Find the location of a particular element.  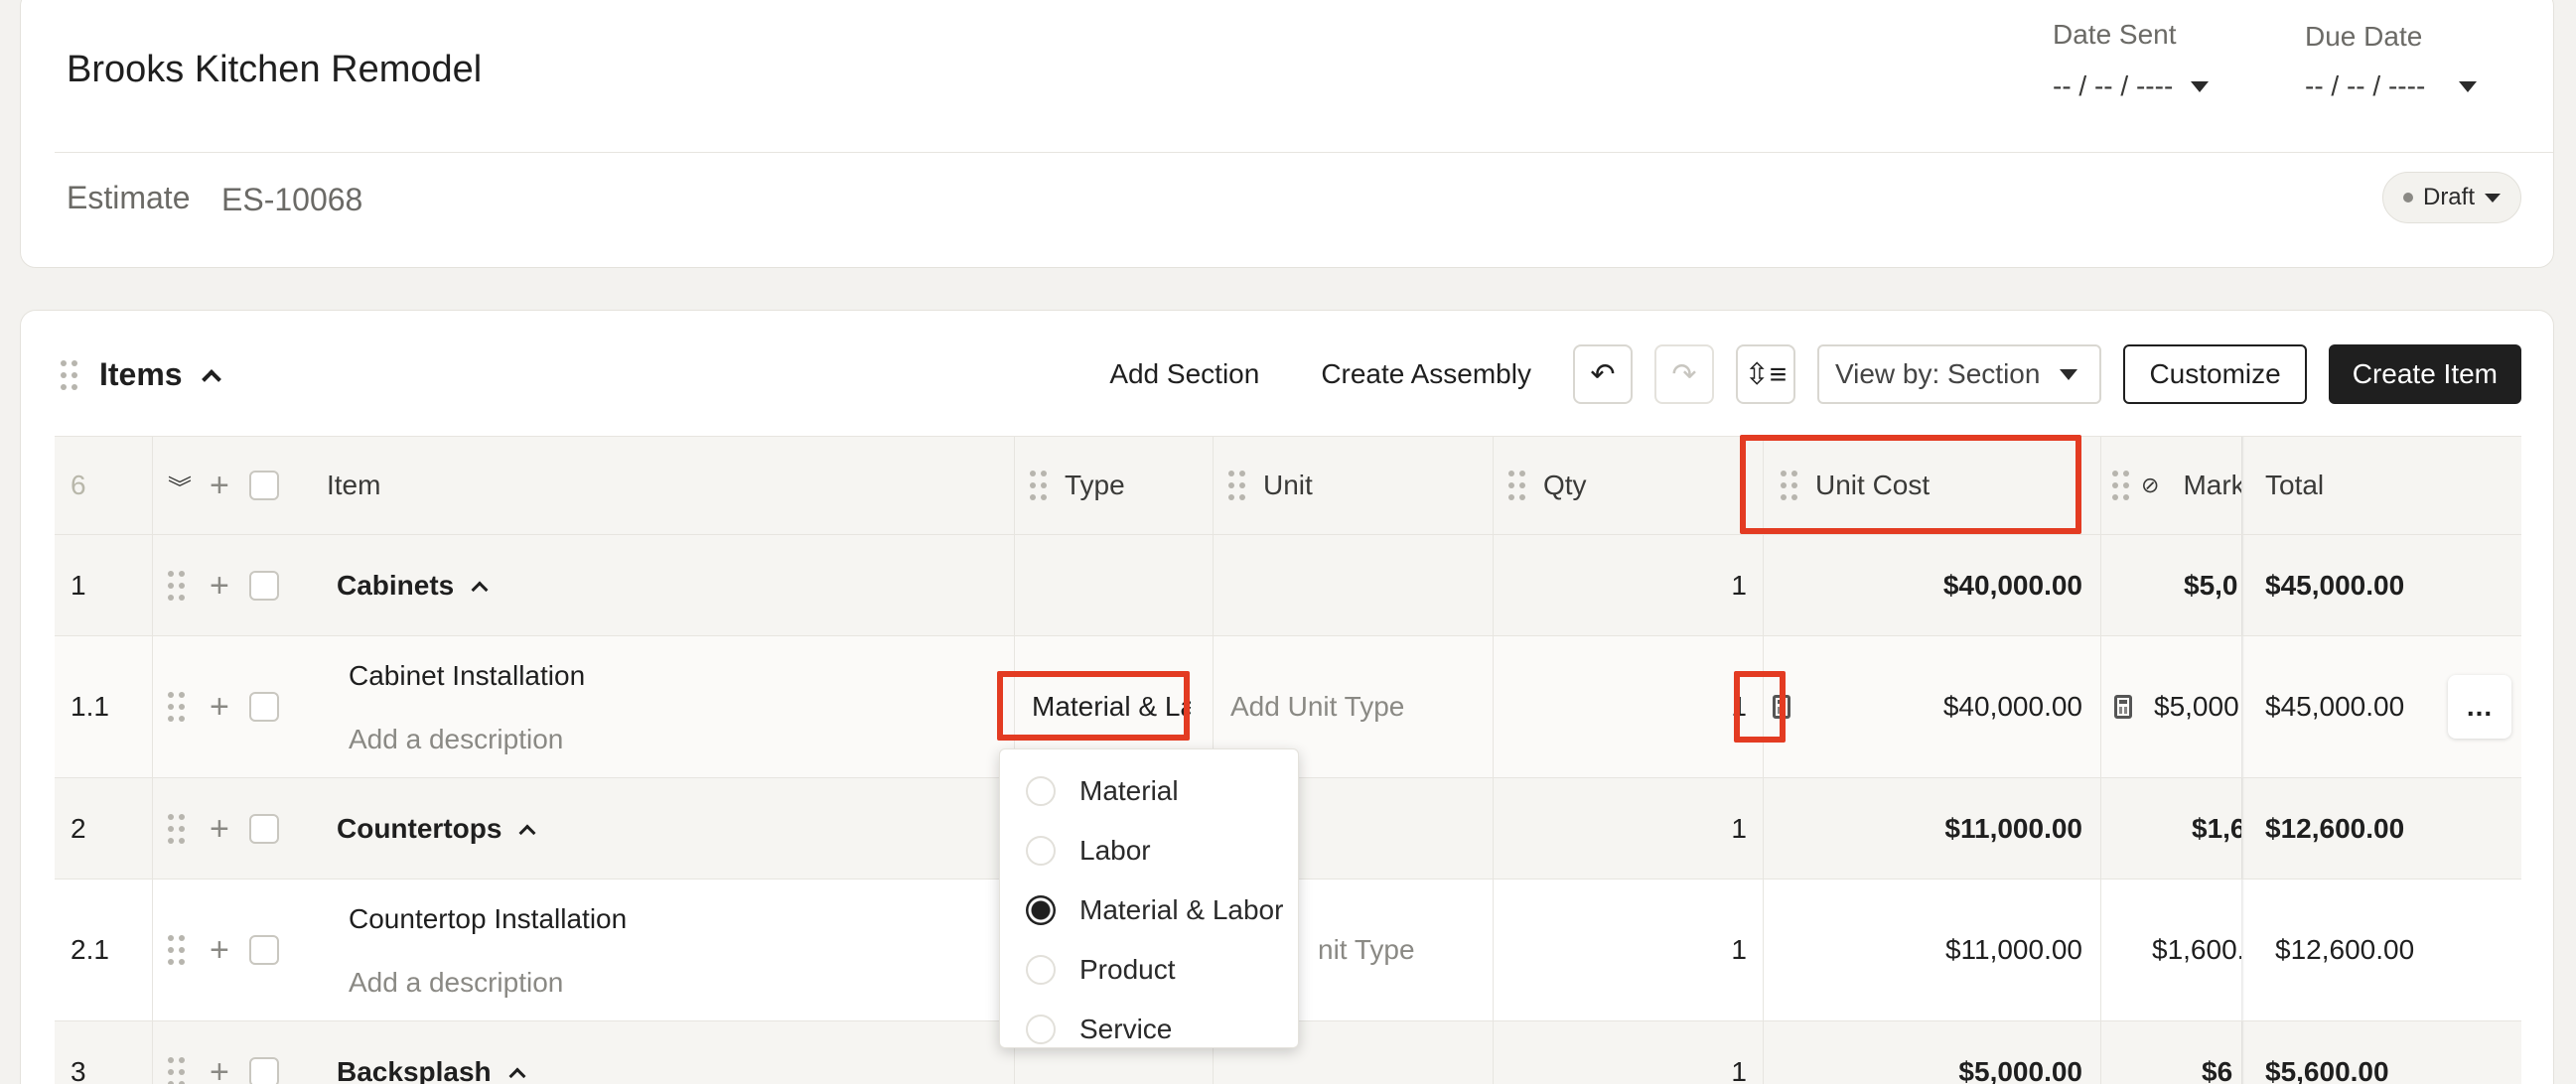

line-spacing-icon: ⇳≡ is located at coordinates (1766, 374).